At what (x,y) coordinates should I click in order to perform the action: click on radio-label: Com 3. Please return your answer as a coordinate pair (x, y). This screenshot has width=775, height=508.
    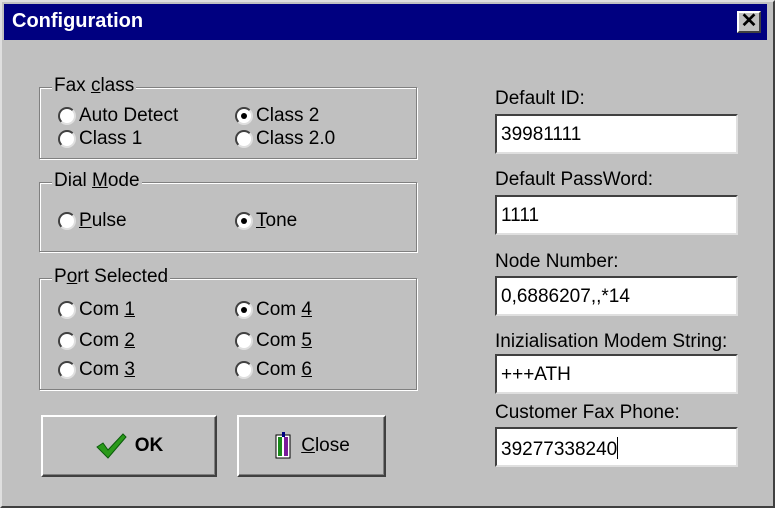
    Looking at the image, I should click on (107, 369).